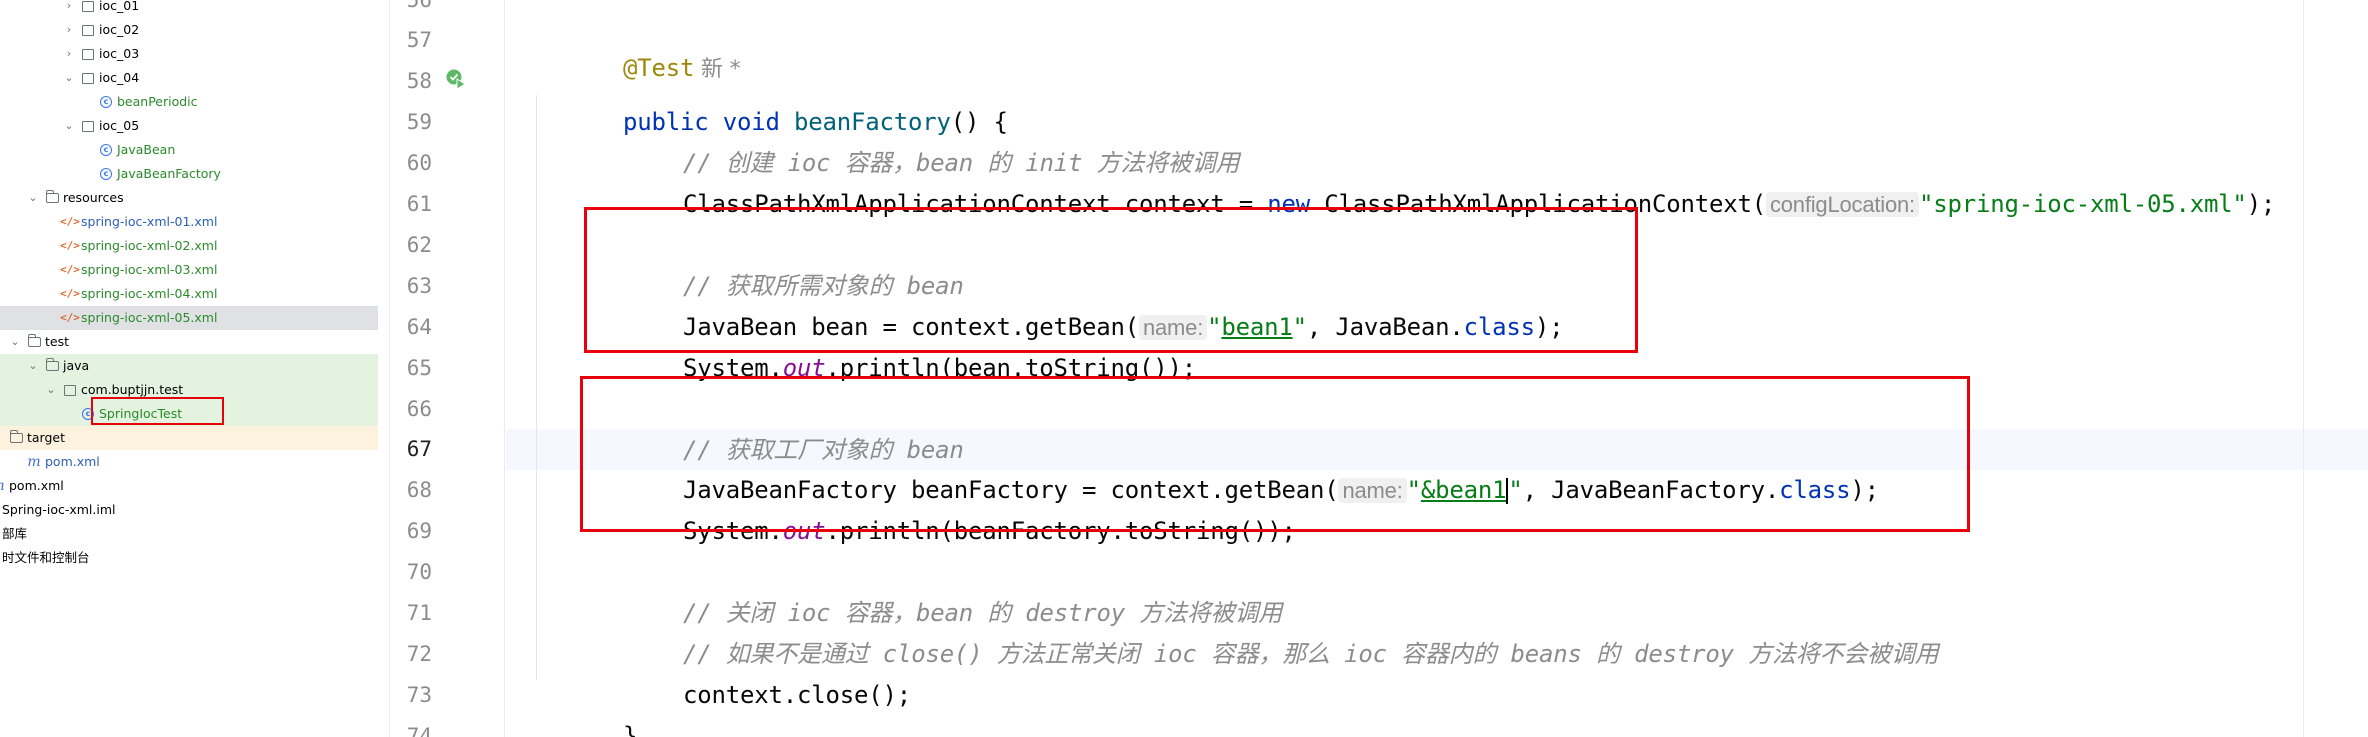 Image resolution: width=2368 pixels, height=737 pixels. I want to click on tree-item: › target, so click(189, 438).